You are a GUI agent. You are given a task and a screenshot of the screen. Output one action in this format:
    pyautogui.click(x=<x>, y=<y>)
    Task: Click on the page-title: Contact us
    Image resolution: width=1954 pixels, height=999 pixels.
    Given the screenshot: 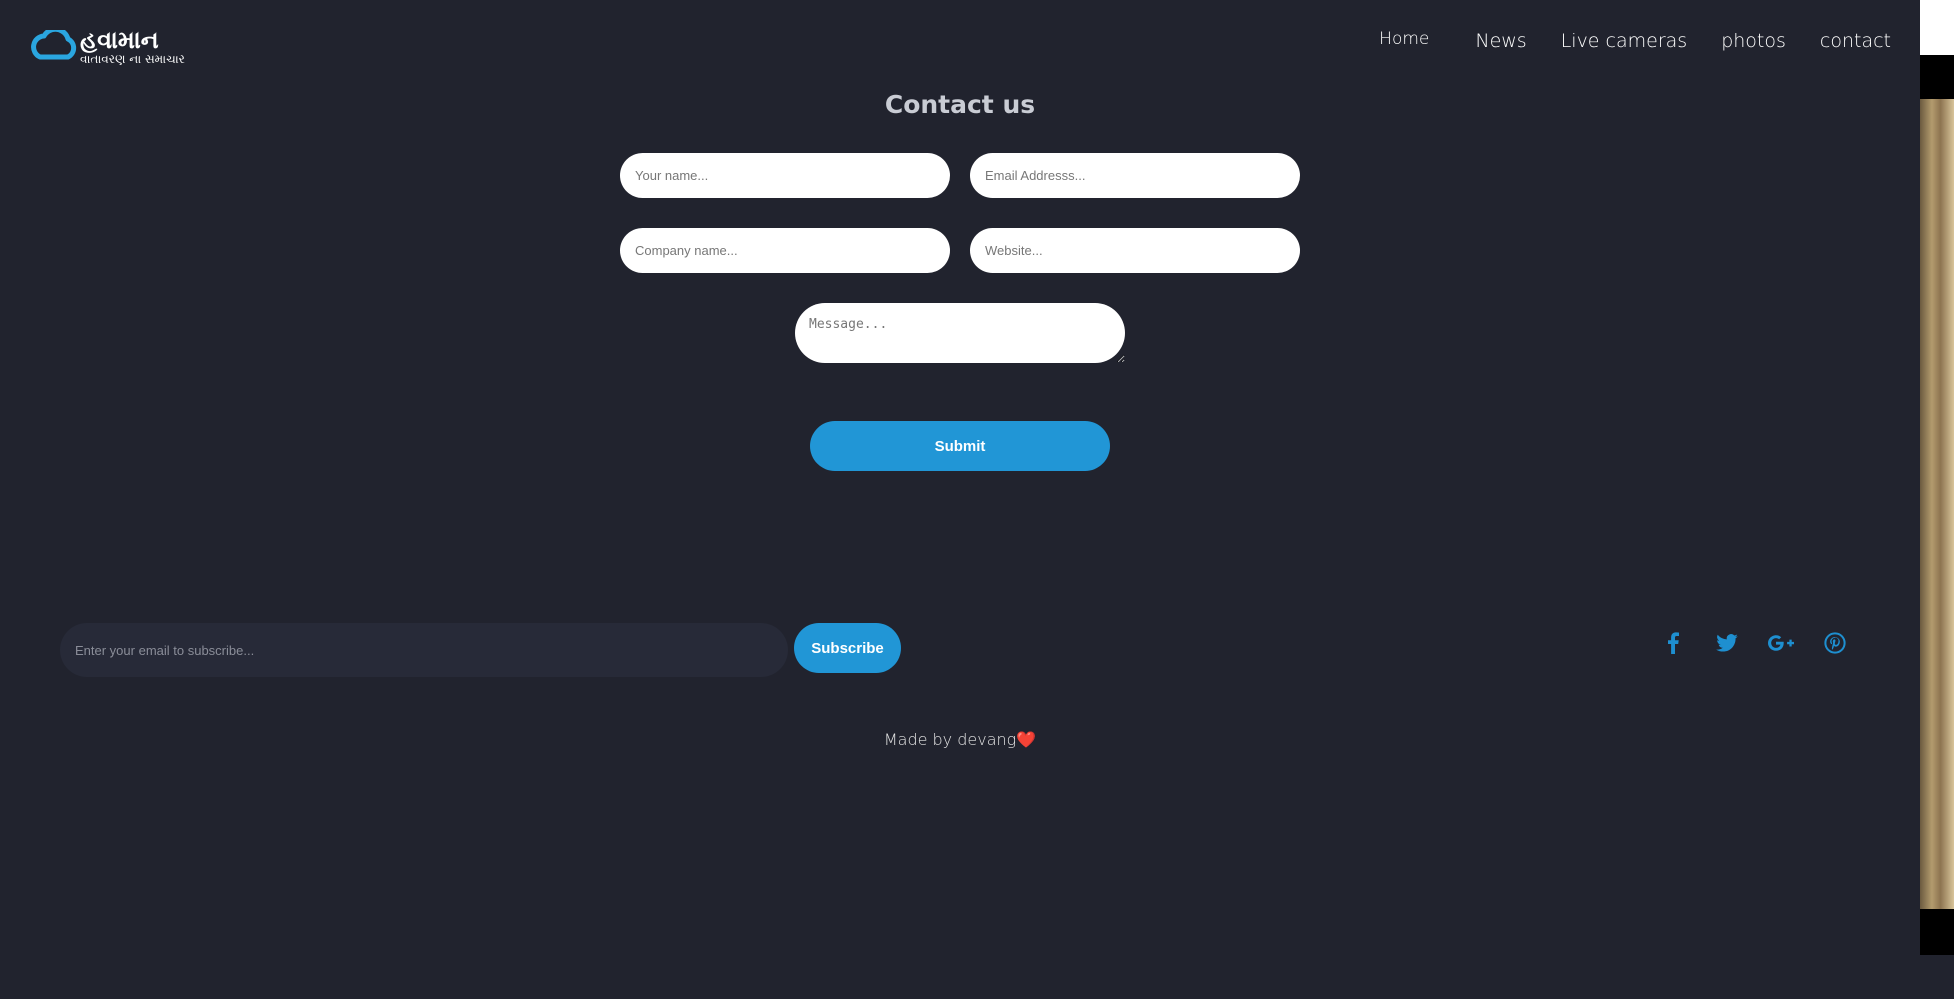 What is the action you would take?
    pyautogui.click(x=960, y=104)
    